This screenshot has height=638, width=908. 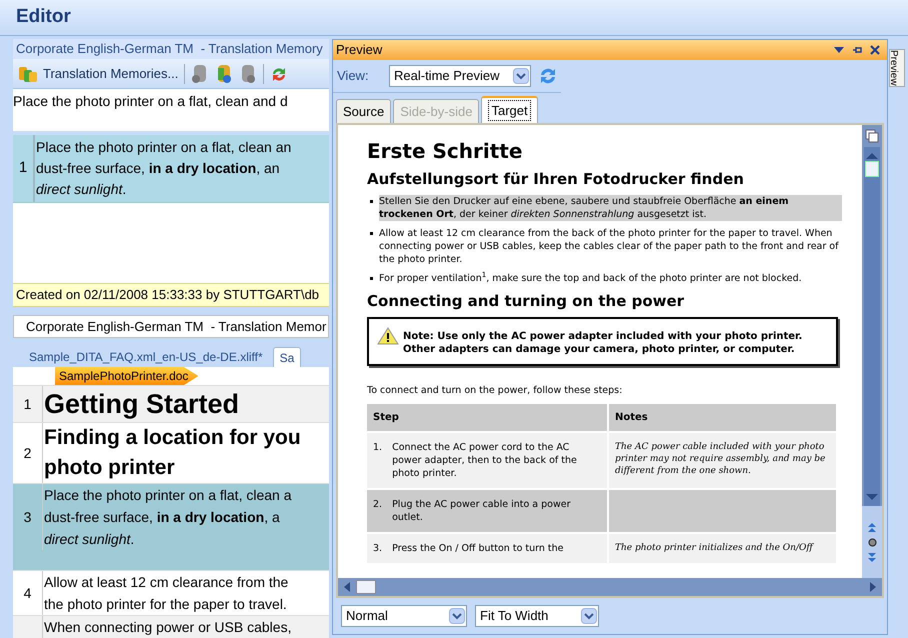 What do you see at coordinates (610, 208) in the screenshot?
I see `bullet-text: Stellen Sie den Drucker auf eine ebene, saubere und staubfreie Oberfläche an einem trockenen Ort, der keiner direkten Sonnenstrahlung ausgesetzt ist.` at bounding box center [610, 208].